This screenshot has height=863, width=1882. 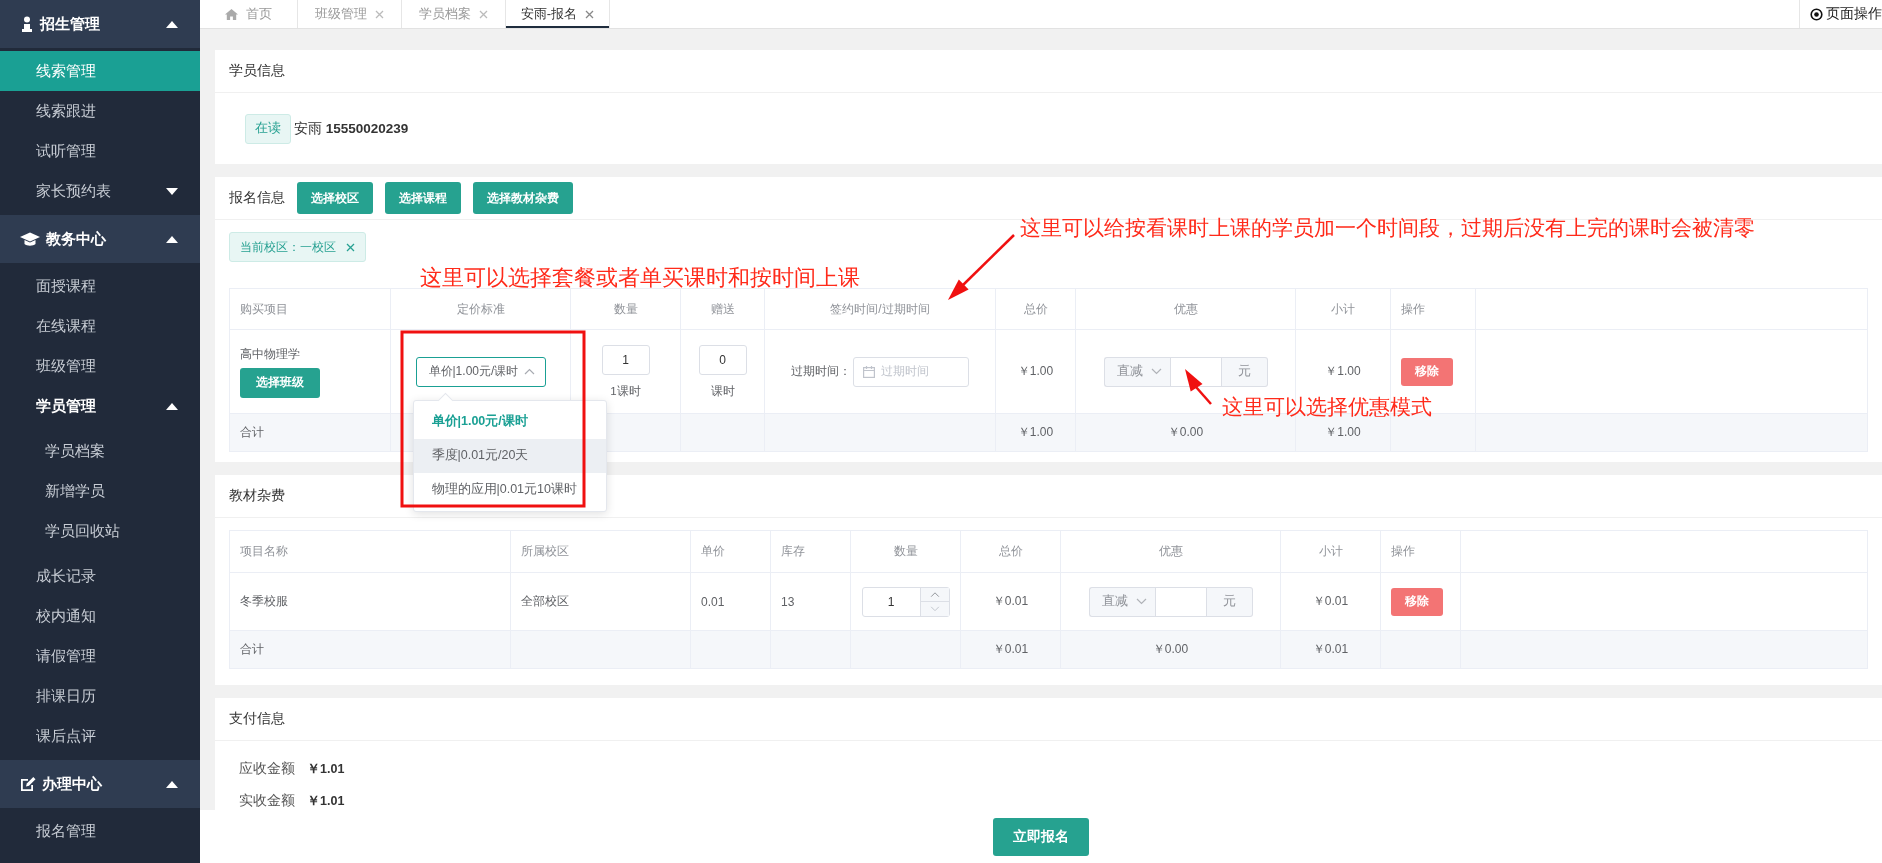 I want to click on annotation-text: 这里可以给按看课时上课的学员加一个时间段，过期后没有上完的课时会被清零, so click(x=1387, y=228).